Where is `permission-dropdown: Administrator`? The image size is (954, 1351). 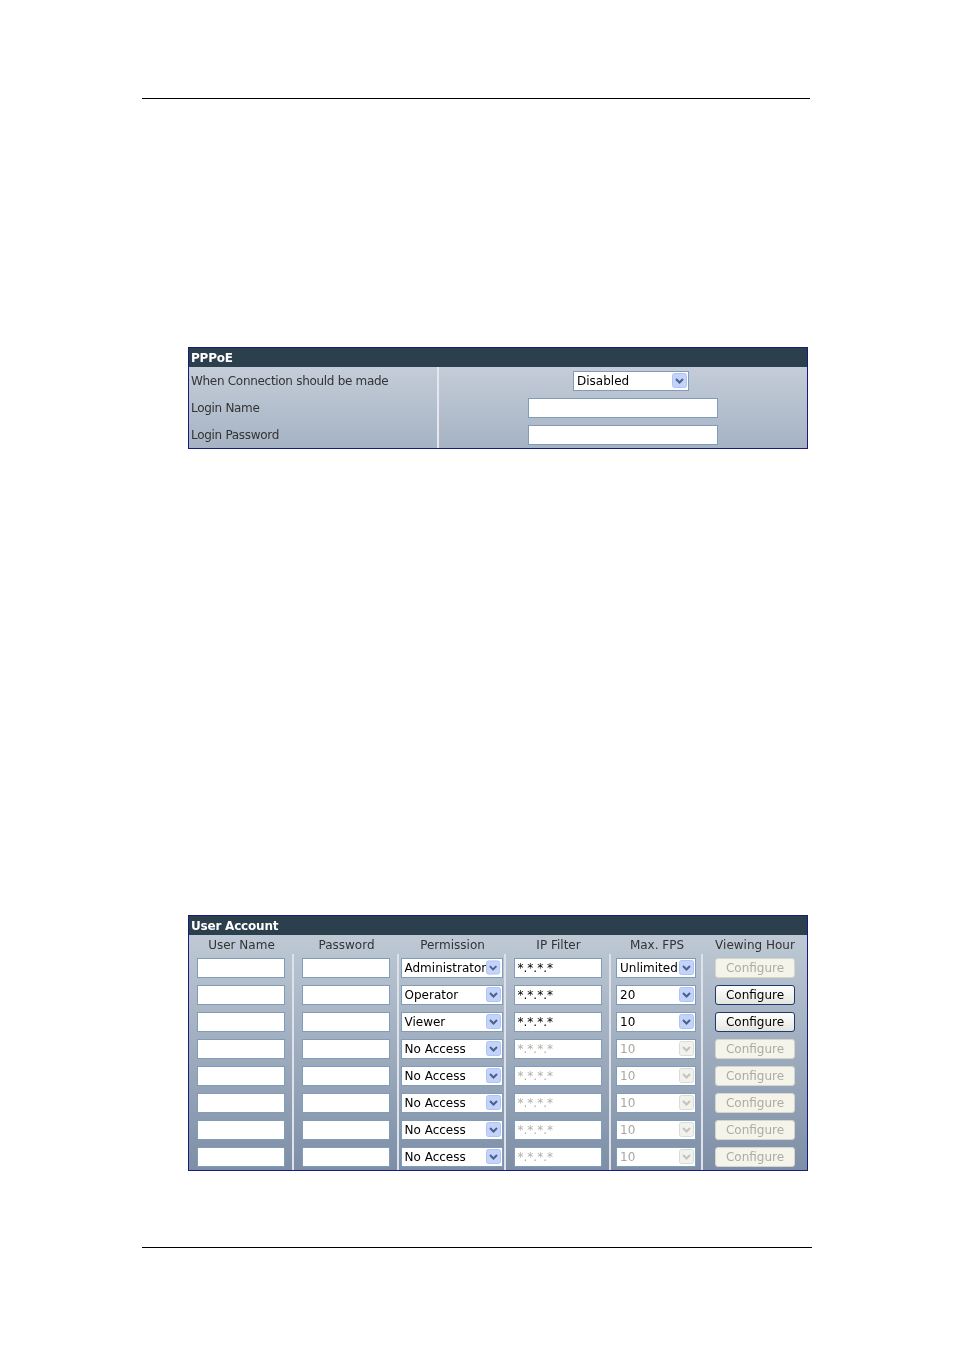 permission-dropdown: Administrator is located at coordinates (451, 967).